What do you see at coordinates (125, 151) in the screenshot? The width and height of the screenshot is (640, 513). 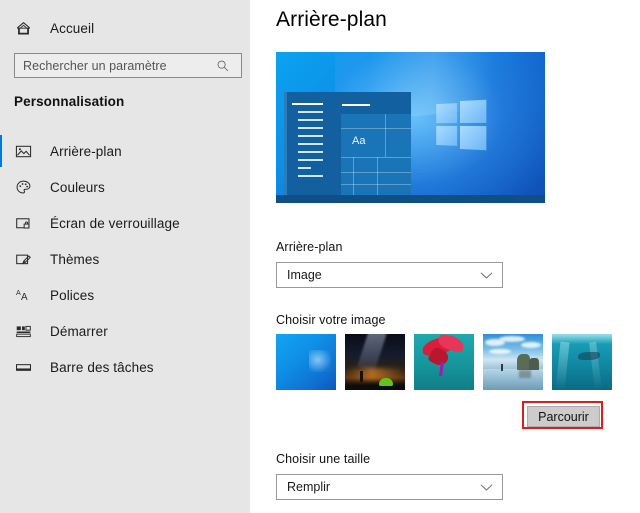 I see `sidebar-item-background: Arrière-plan` at bounding box center [125, 151].